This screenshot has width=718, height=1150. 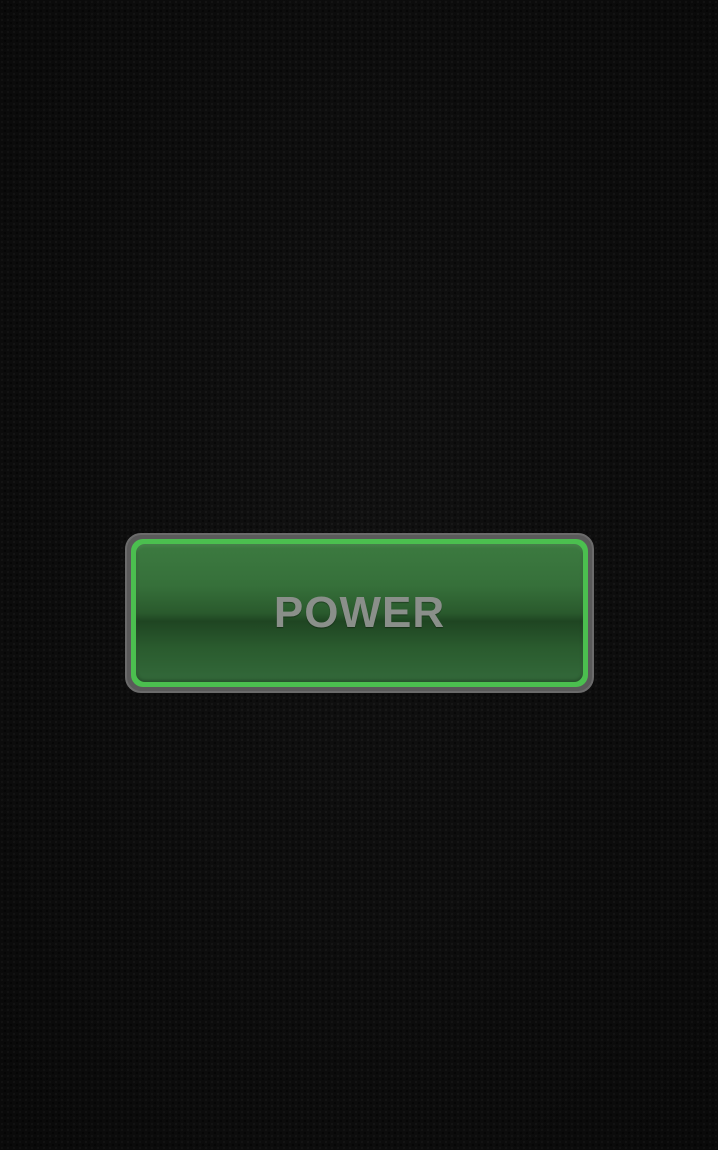 I want to click on power-button: POWER, so click(x=359, y=613).